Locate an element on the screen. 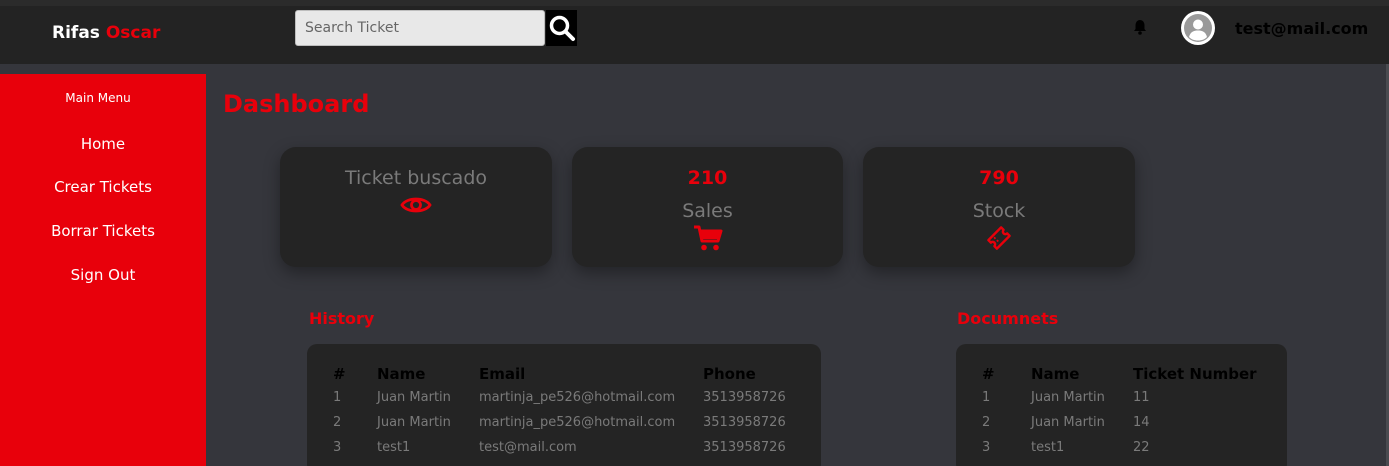  table-row: 2 Juan Martin 14 is located at coordinates (1122, 422).